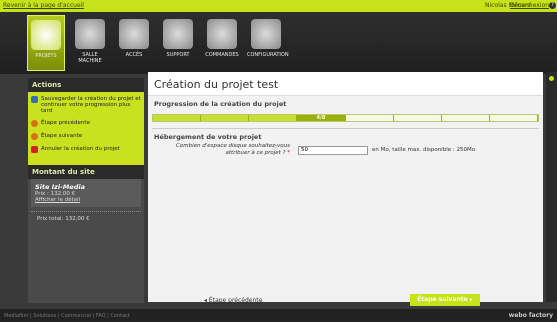 The height and width of the screenshot is (322, 557). I want to click on progress-title: Progression de la création du projet, so click(220, 104).